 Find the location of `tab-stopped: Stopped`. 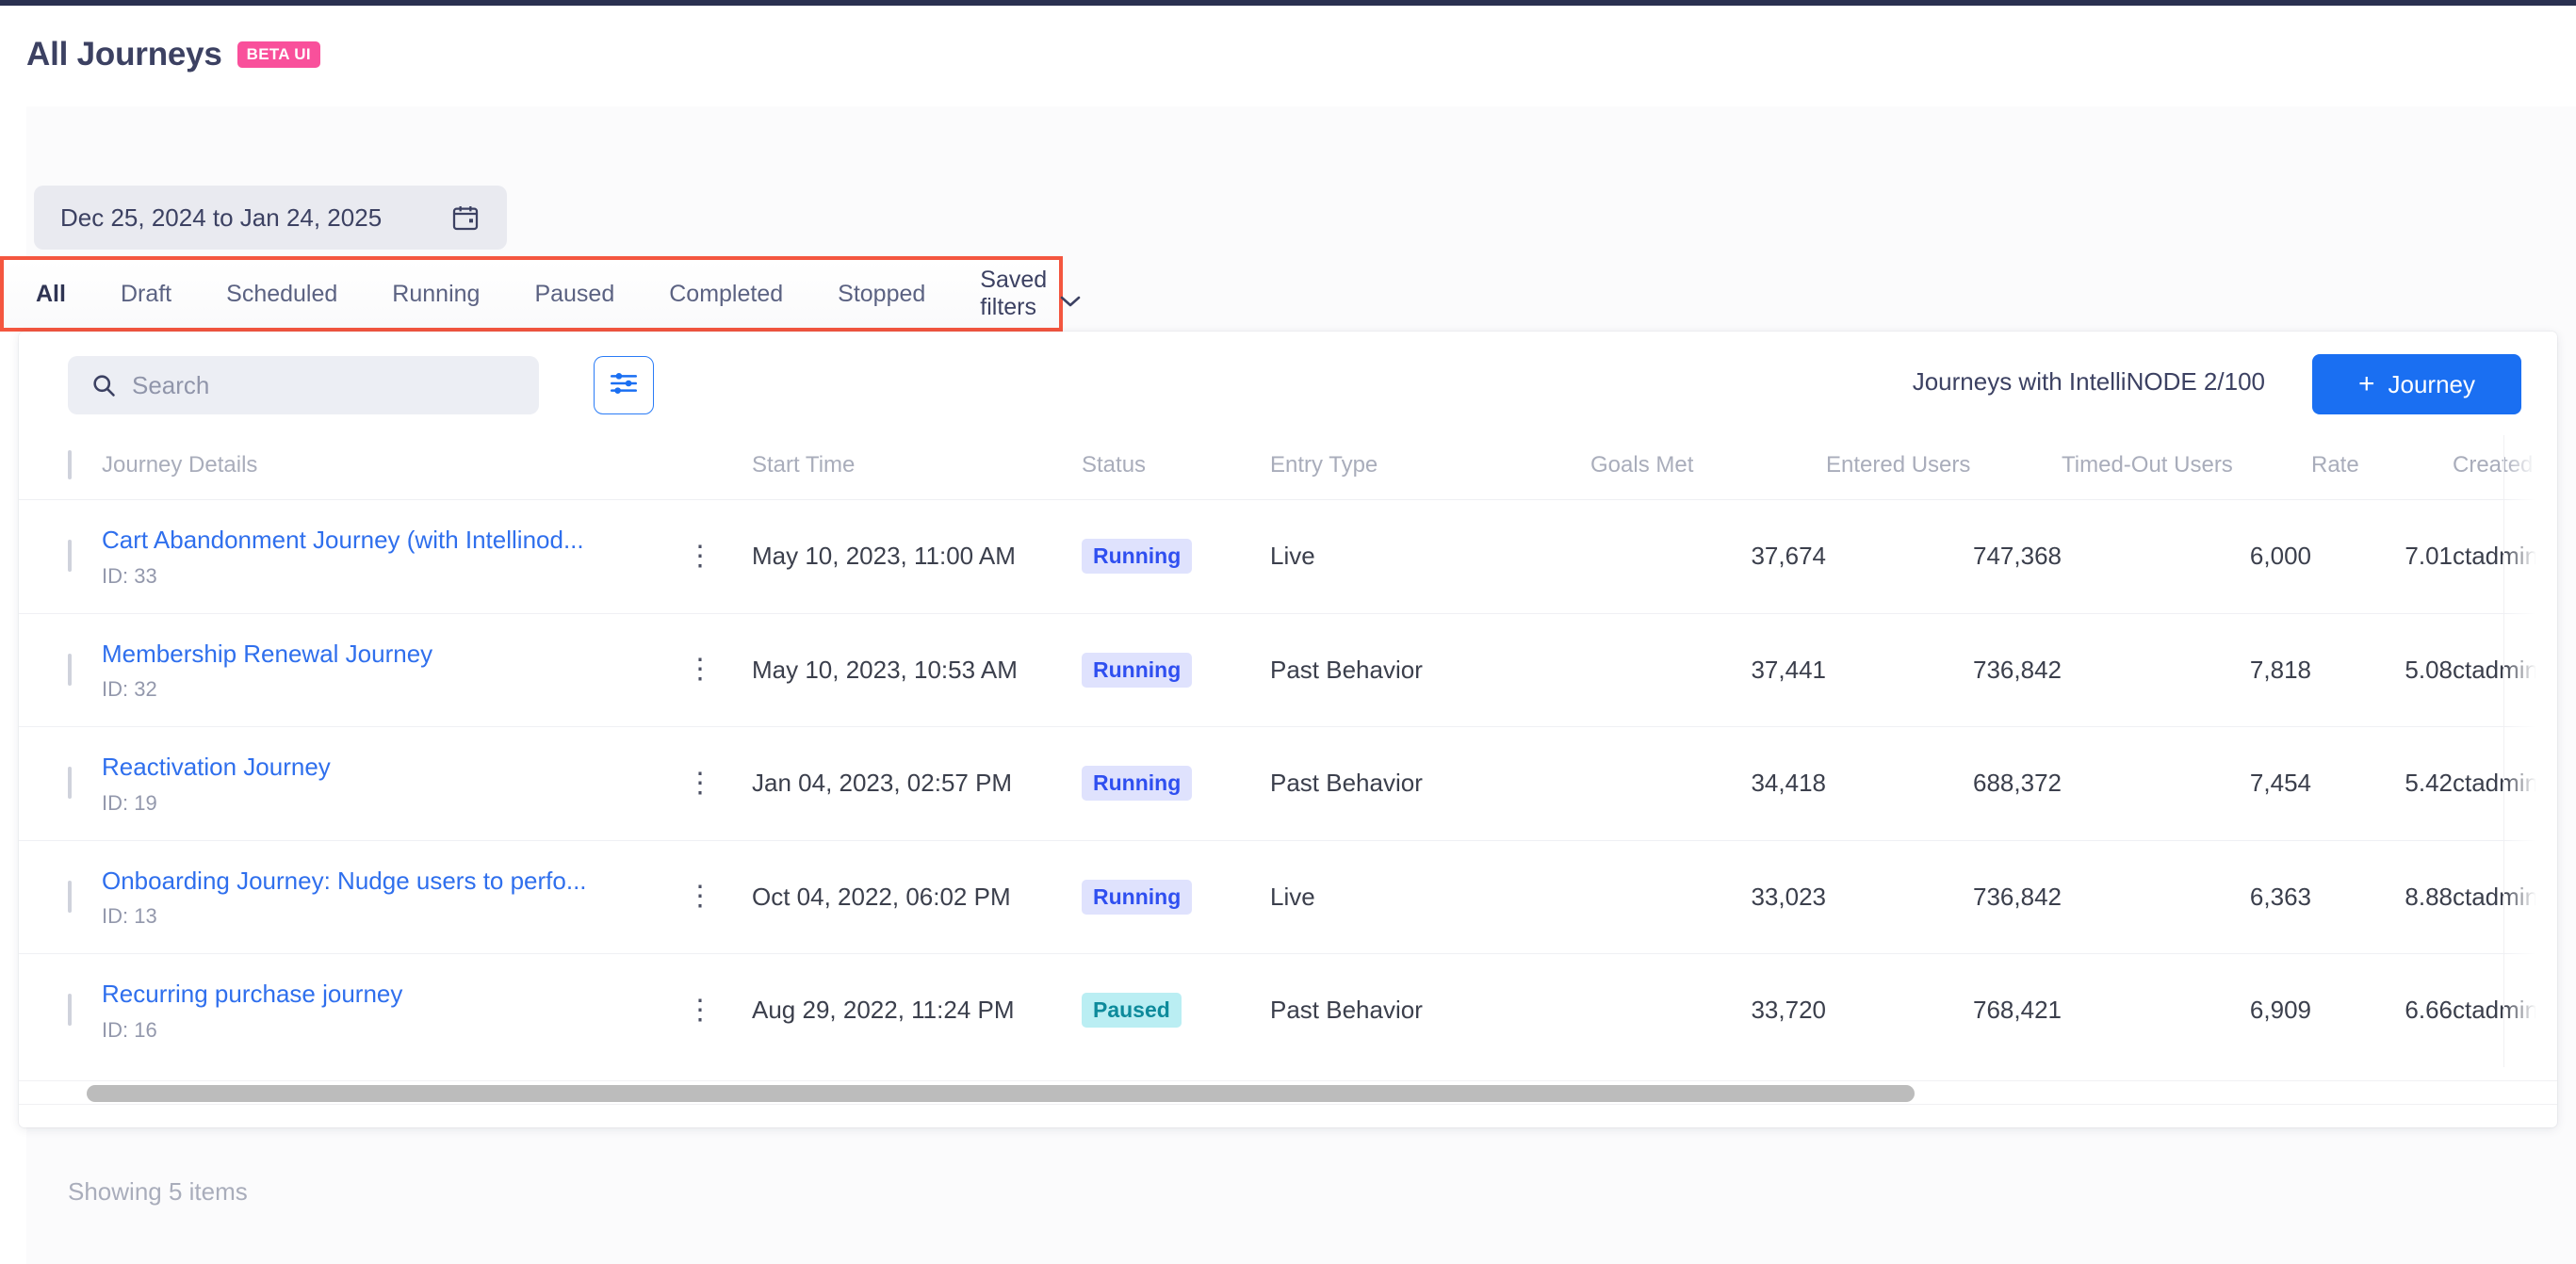

tab-stopped: Stopped is located at coordinates (881, 294).